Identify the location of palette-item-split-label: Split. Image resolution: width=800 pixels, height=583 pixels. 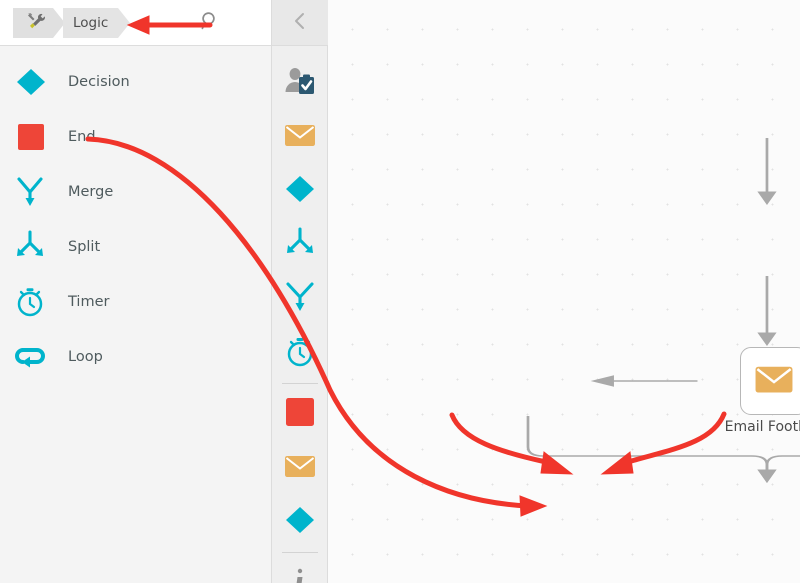
(84, 246).